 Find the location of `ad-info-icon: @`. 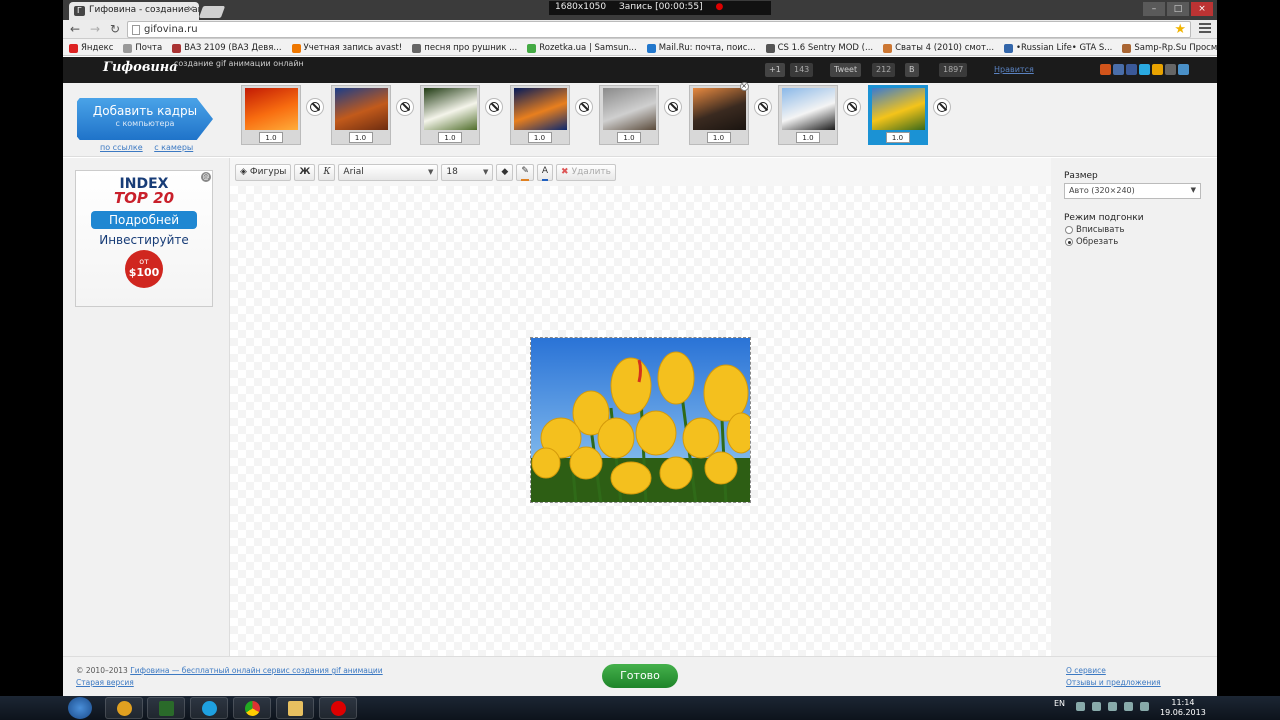

ad-info-icon: @ is located at coordinates (206, 177).